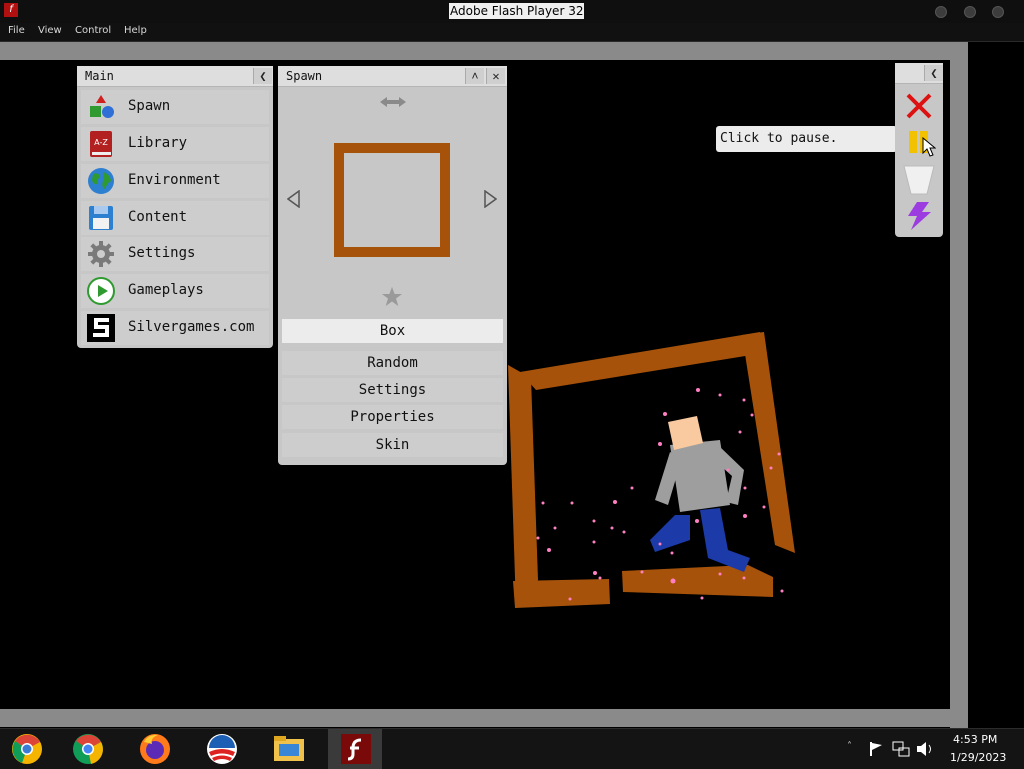 Image resolution: width=1024 pixels, height=769 pixels. I want to click on box-wall-left, so click(523, 486).